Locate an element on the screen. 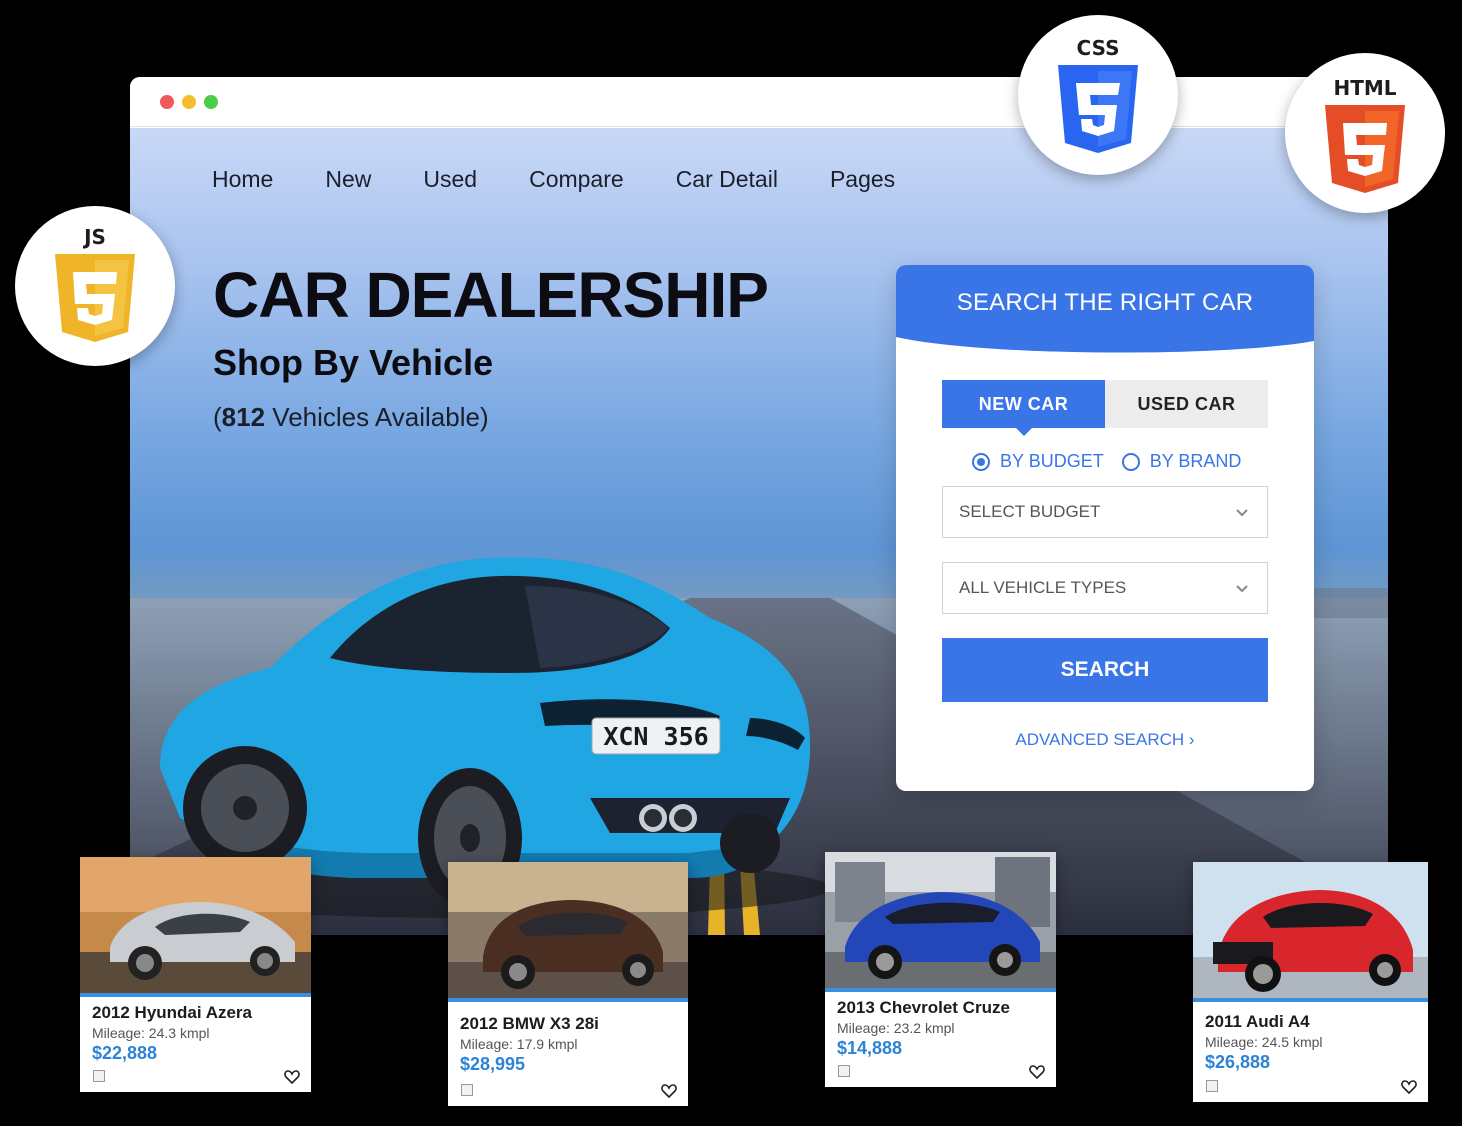 The height and width of the screenshot is (1126, 1462). maximize-window-dot is located at coordinates (211, 102).